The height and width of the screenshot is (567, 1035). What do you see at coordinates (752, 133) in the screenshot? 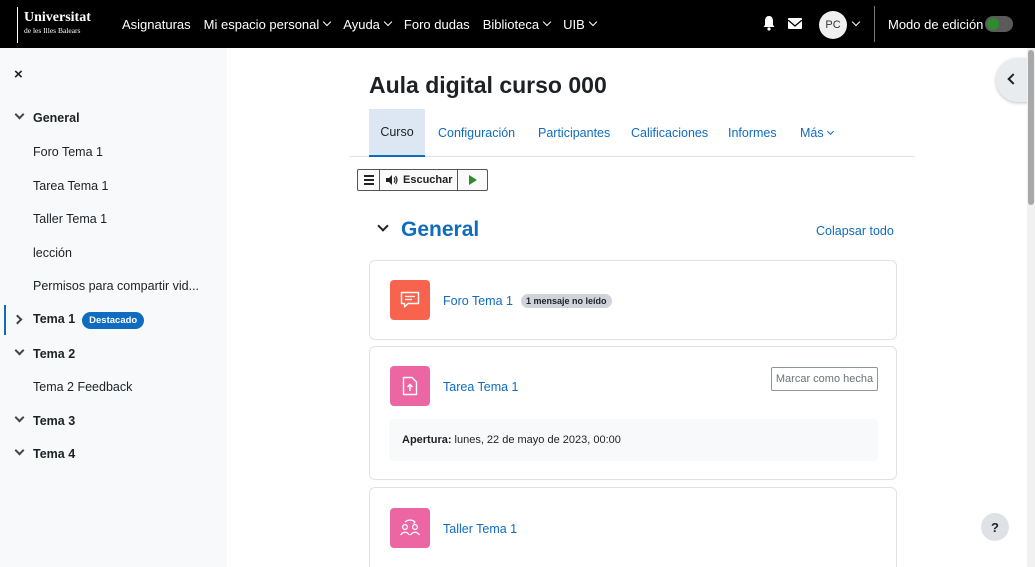
I see `tab-informes: Informes` at bounding box center [752, 133].